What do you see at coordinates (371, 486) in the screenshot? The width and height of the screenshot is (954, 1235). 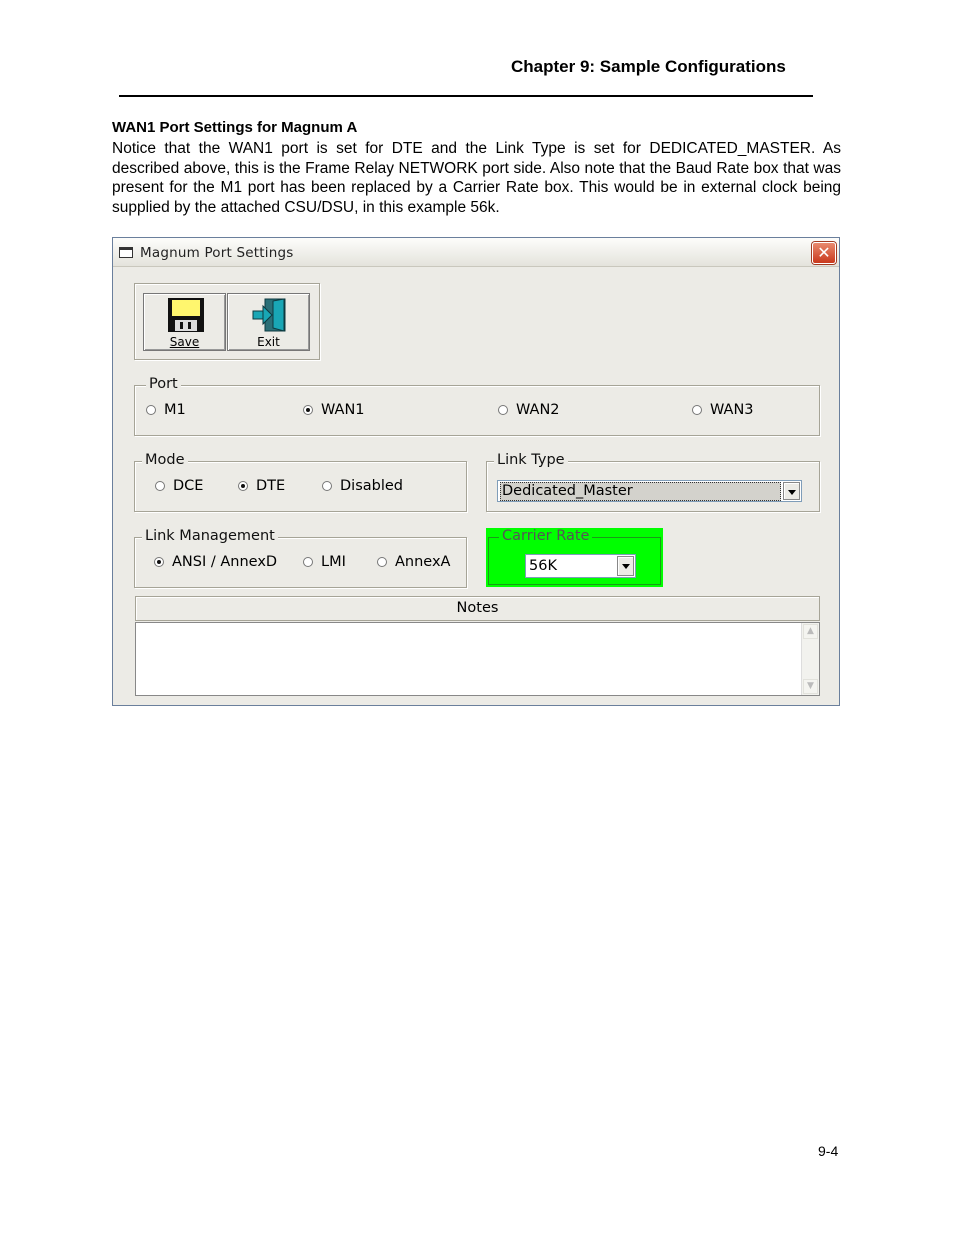 I see `radio-label: Disabled` at bounding box center [371, 486].